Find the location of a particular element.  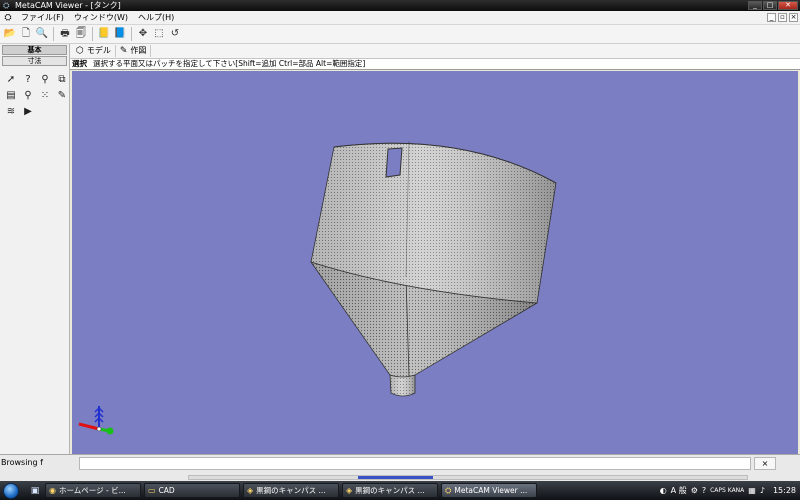

tab-drafting: ✎ 作図 is located at coordinates (134, 51).